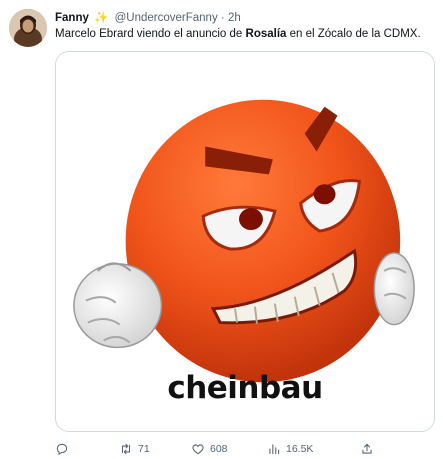 The height and width of the screenshot is (459, 443). What do you see at coordinates (245, 388) in the screenshot?
I see `image-caption: cheinbau` at bounding box center [245, 388].